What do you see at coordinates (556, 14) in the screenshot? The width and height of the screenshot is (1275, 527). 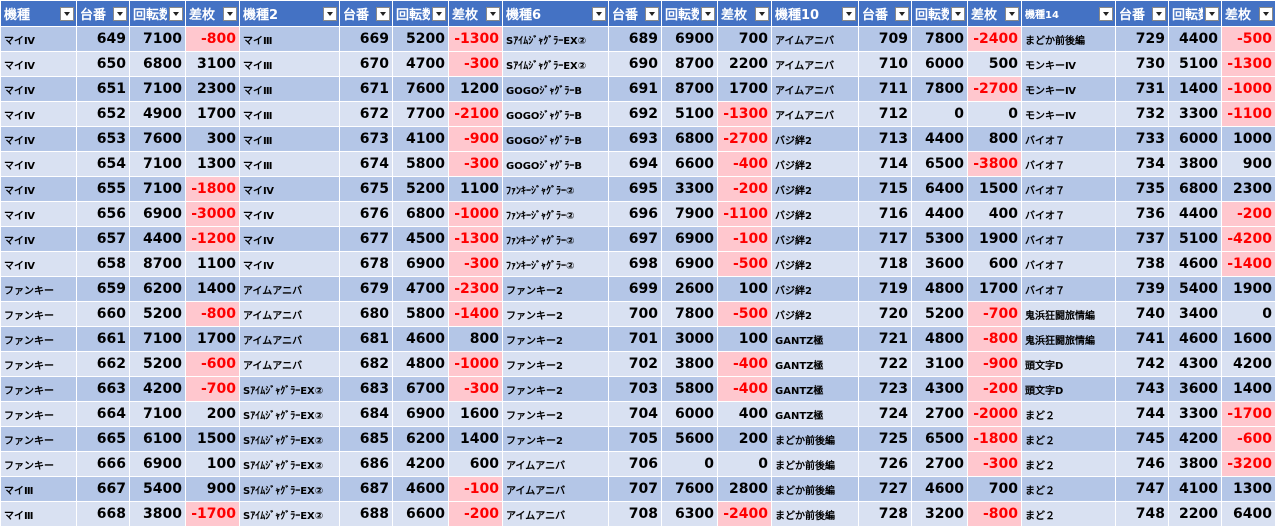 I see `column-header-9: 機種6` at bounding box center [556, 14].